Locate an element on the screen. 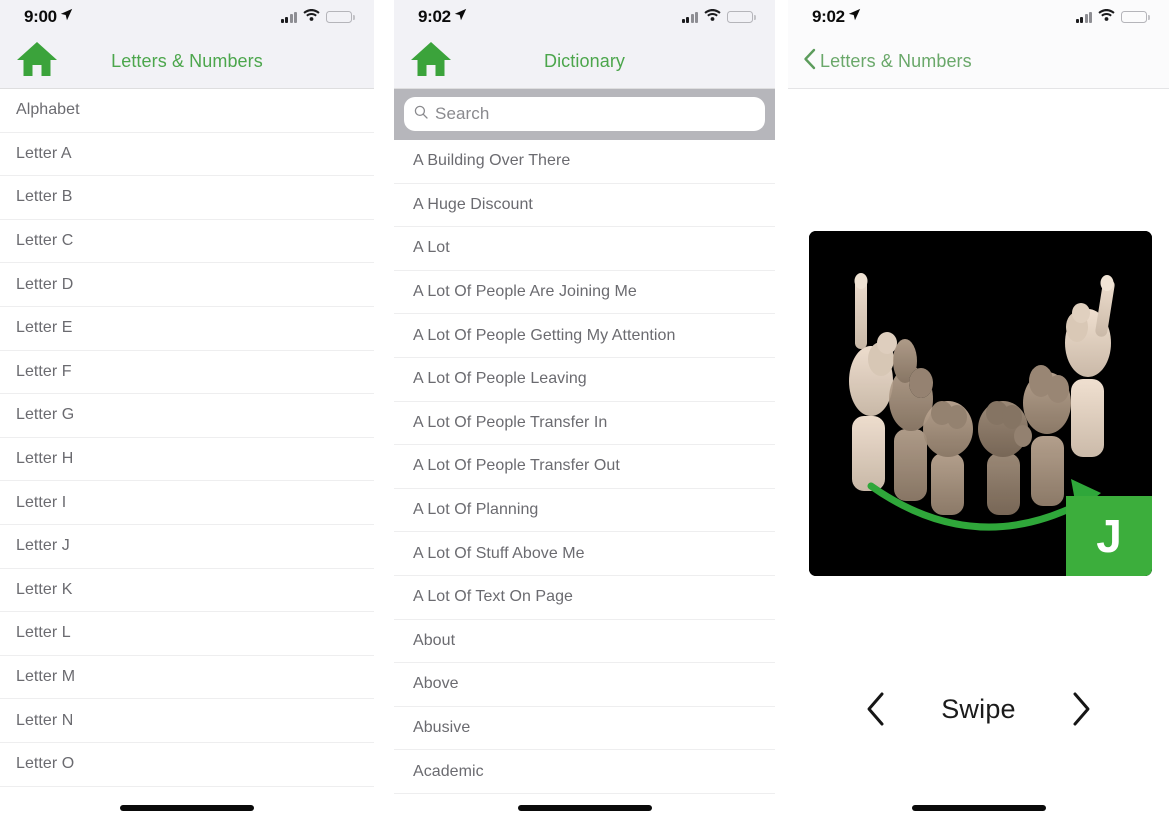  list-item-label: Letter G is located at coordinates (45, 415).